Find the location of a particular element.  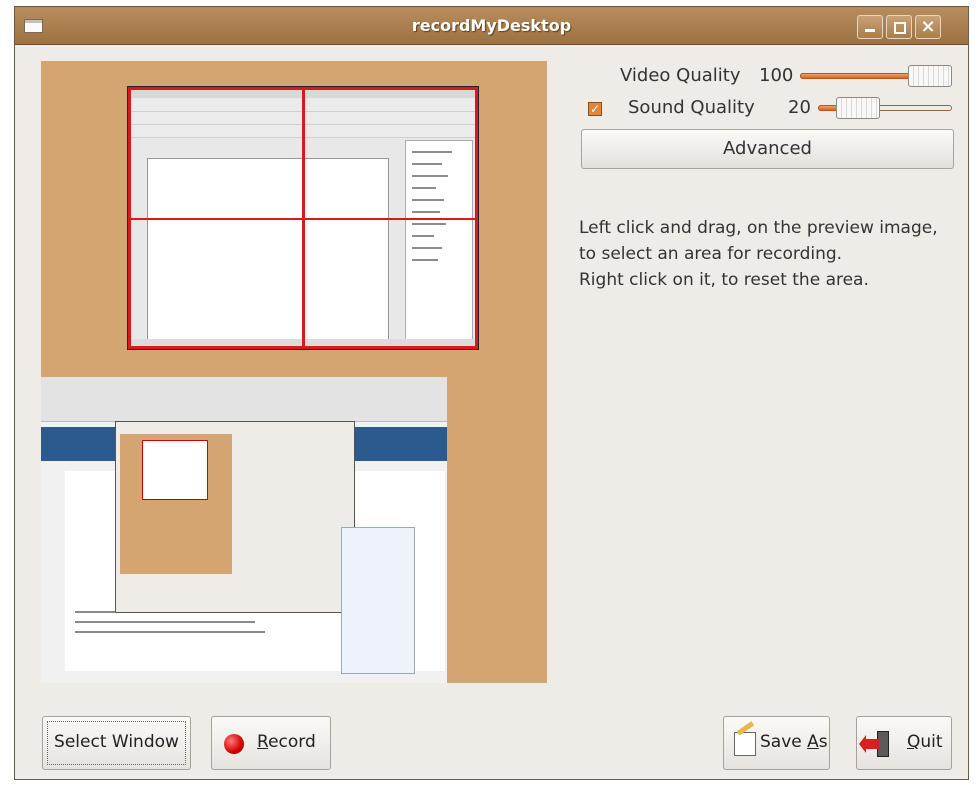

instruction-line: to select an area for recording. is located at coordinates (711, 254).